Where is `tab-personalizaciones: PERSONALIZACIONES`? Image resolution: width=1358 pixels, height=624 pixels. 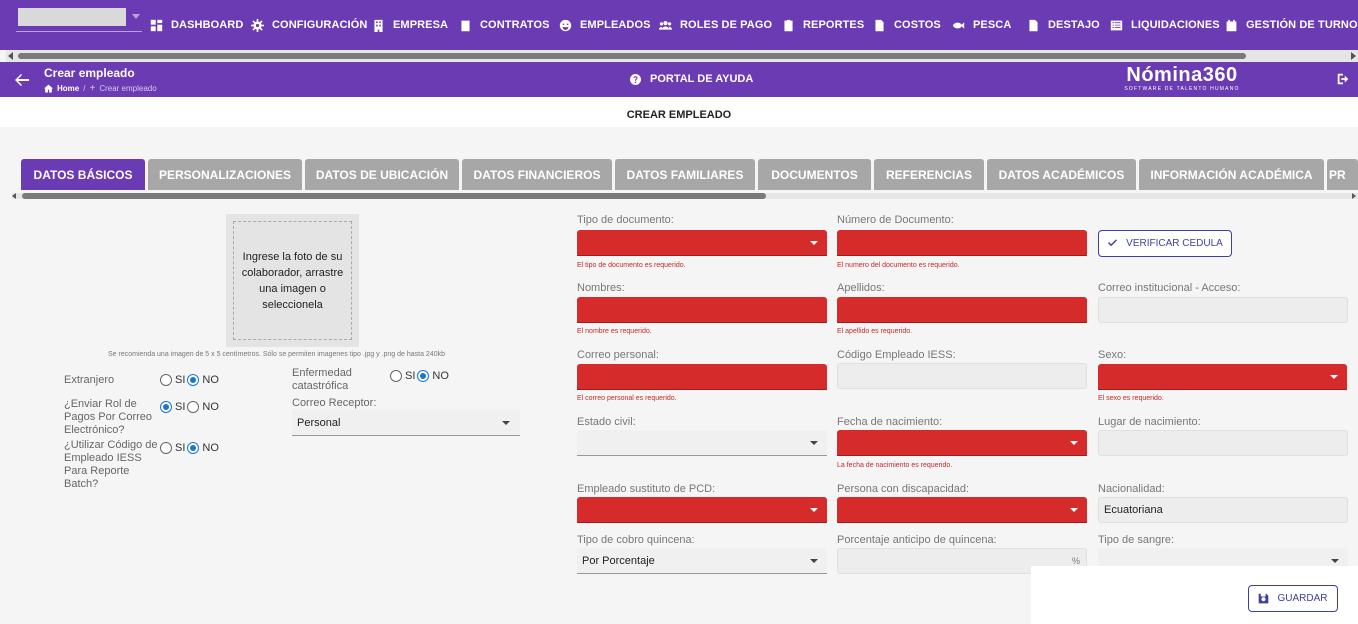
tab-personalizaciones: PERSONALIZACIONES is located at coordinates (225, 174).